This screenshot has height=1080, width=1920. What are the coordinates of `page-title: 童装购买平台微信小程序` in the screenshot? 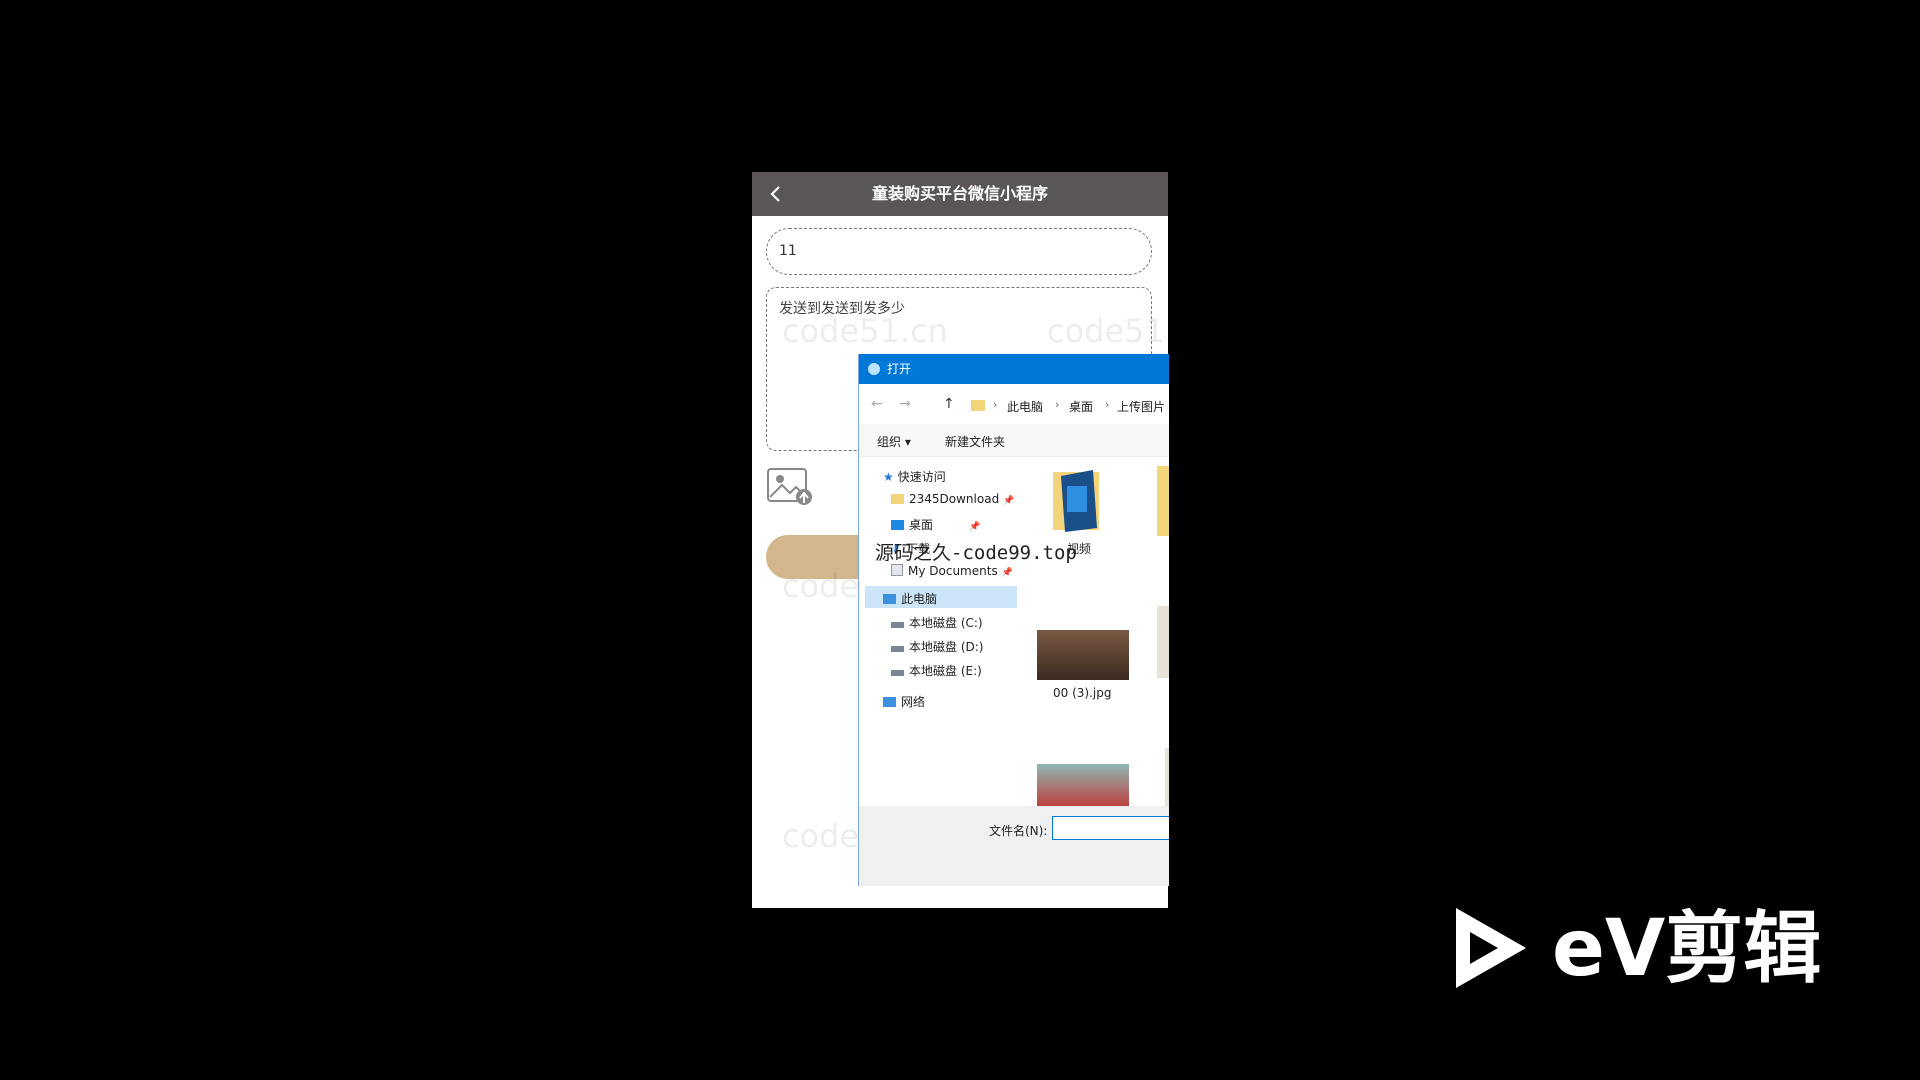 It's located at (959, 193).